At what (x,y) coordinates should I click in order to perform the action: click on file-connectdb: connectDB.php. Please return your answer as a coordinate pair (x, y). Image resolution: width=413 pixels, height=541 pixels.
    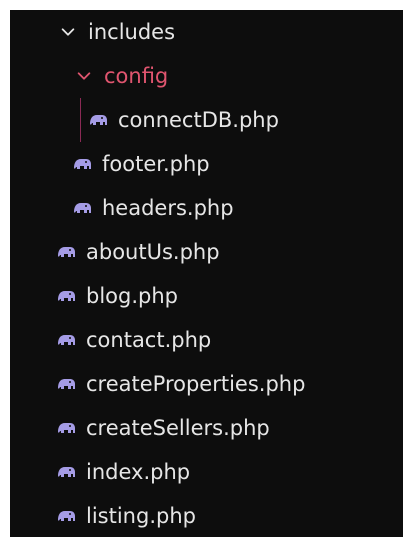
    Looking at the image, I should click on (206, 120).